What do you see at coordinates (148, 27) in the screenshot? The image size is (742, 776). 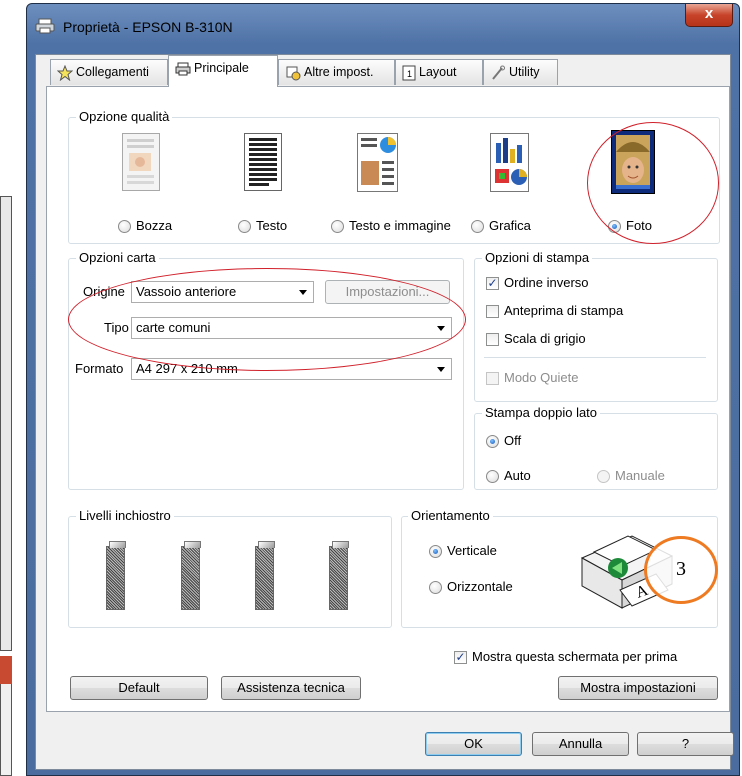 I see `window-title: Proprietà - EPSON B-310N` at bounding box center [148, 27].